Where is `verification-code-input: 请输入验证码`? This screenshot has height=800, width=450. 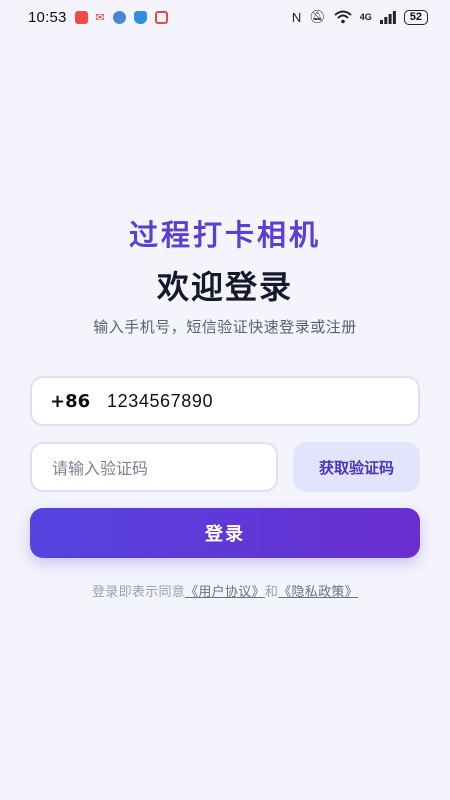
verification-code-input: 请输入验证码 is located at coordinates (154, 467).